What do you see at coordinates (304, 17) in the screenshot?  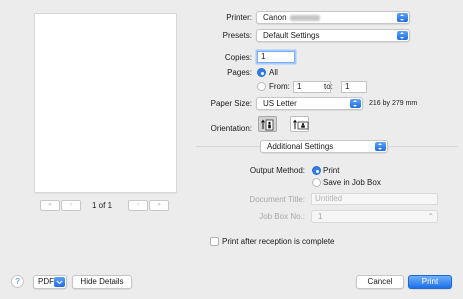 I see `printer-model-redacted` at bounding box center [304, 17].